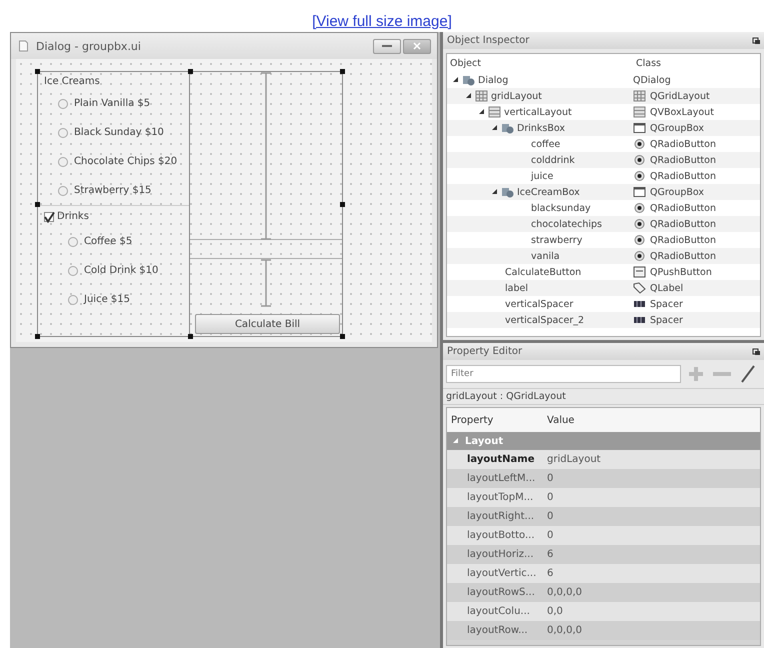  What do you see at coordinates (574, 459) in the screenshot?
I see `property-value: gridLayout` at bounding box center [574, 459].